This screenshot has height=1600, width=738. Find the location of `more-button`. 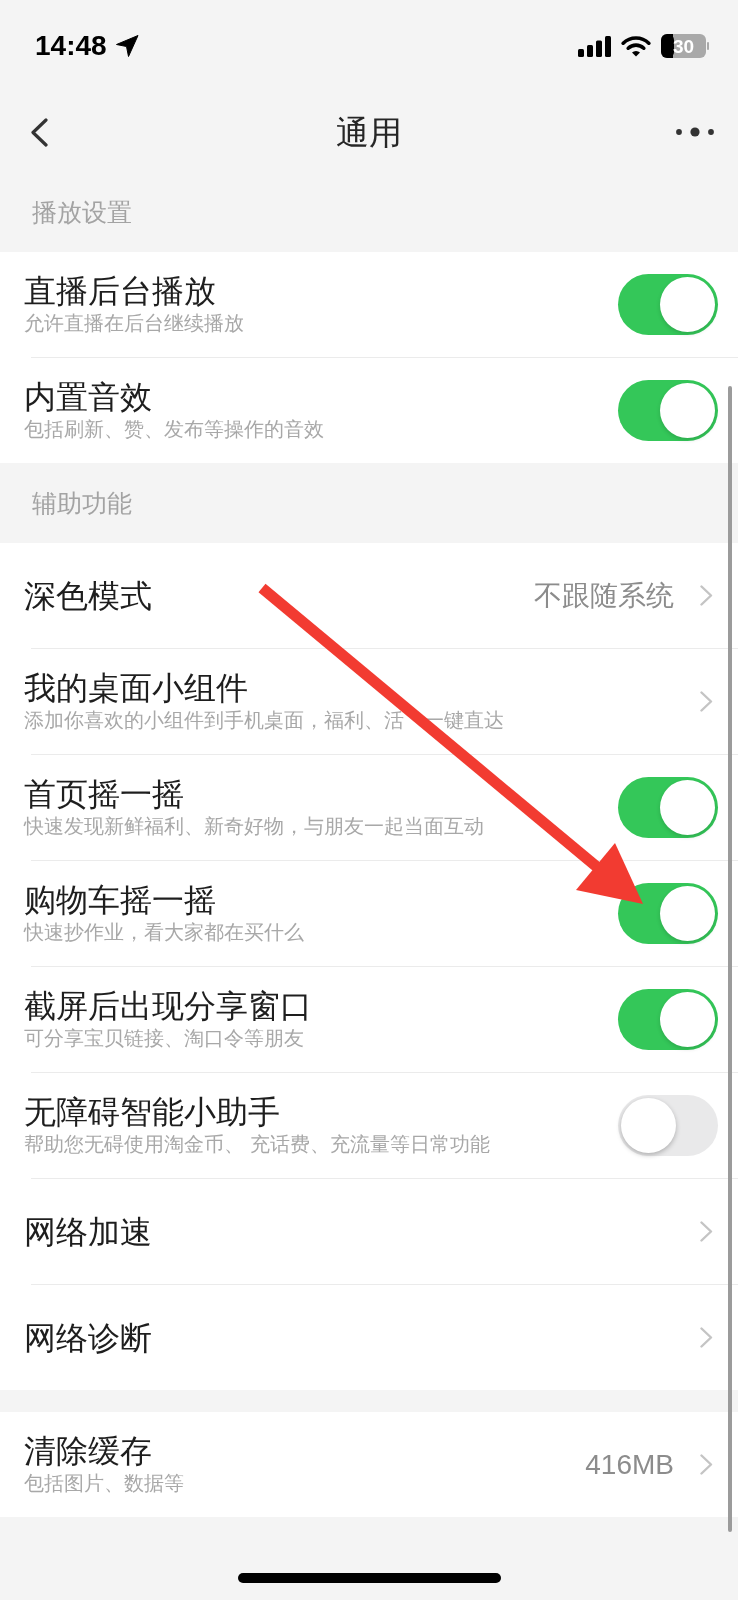

more-button is located at coordinates (695, 132).